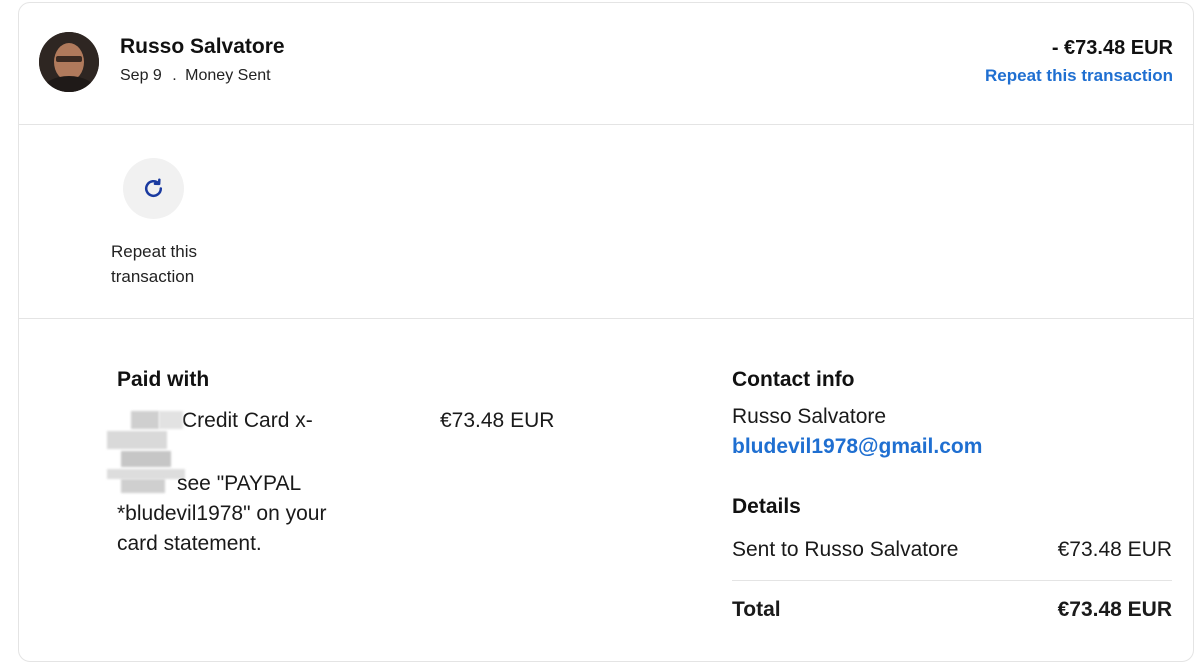  I want to click on avatar, so click(69, 62).